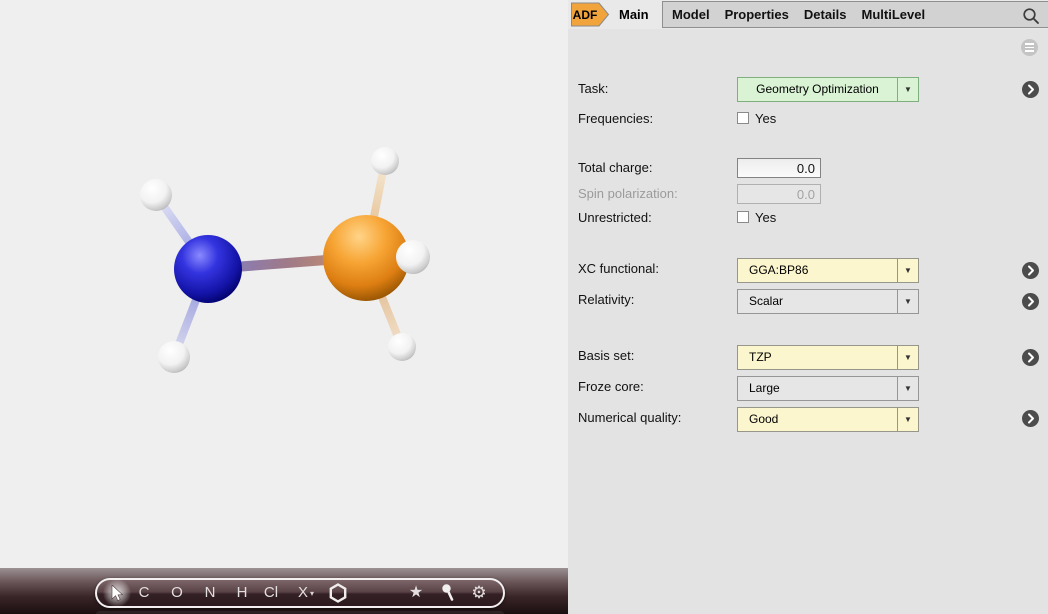 The height and width of the screenshot is (614, 1048). Describe the element at coordinates (385, 161) in the screenshot. I see `atom-H3` at that location.